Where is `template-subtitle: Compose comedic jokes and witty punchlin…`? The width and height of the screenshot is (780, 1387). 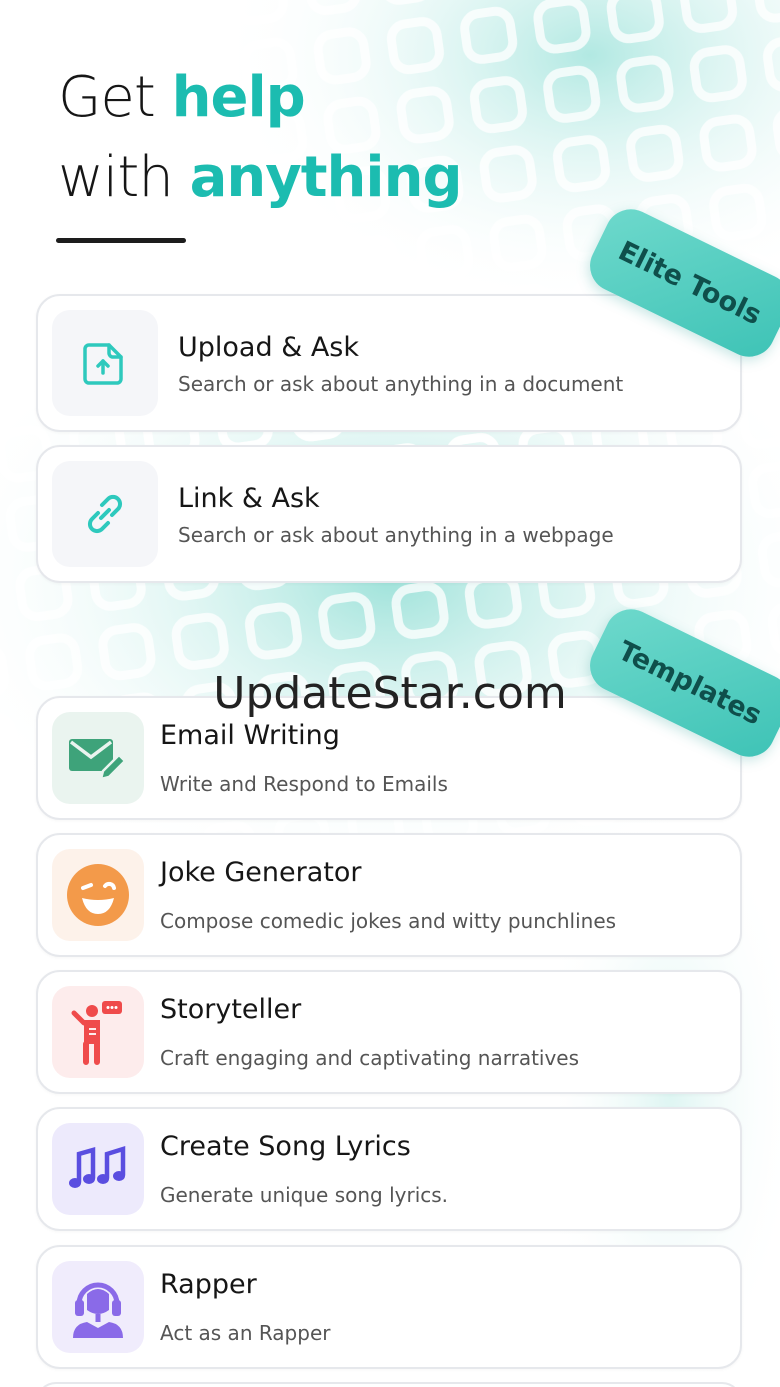 template-subtitle: Compose comedic jokes and witty punchlin… is located at coordinates (388, 921).